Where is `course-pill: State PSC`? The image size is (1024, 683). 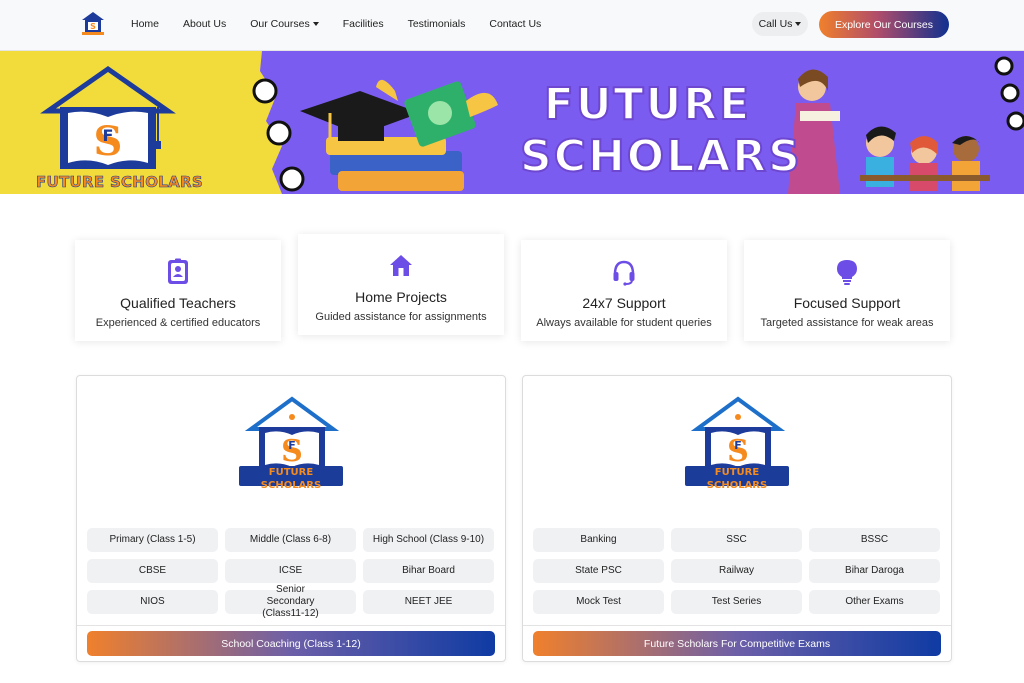
course-pill: State PSC is located at coordinates (598, 571).